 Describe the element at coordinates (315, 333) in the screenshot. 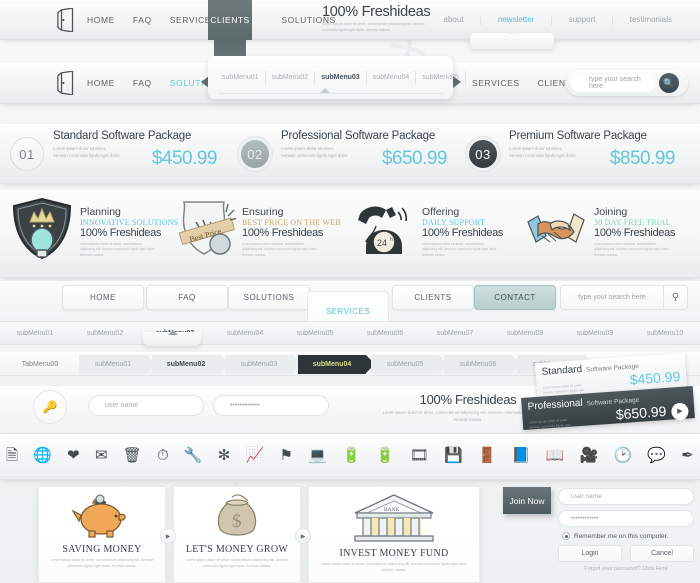

I see `nav3-submenu-item: subMenu05` at that location.